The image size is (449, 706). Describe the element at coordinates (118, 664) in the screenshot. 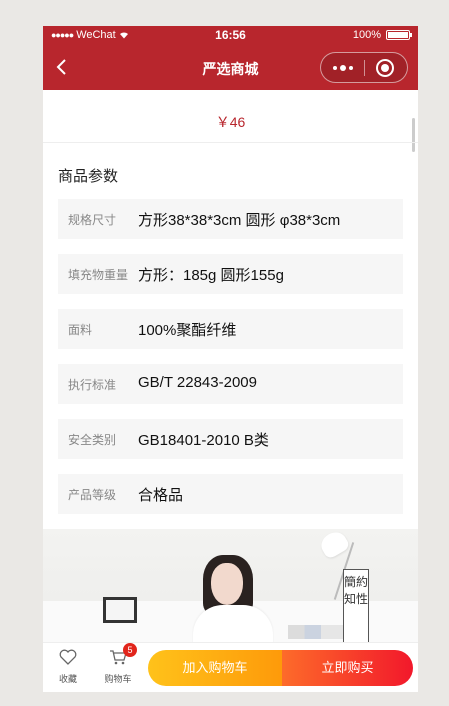

I see `cart-button: 5 购物车` at that location.